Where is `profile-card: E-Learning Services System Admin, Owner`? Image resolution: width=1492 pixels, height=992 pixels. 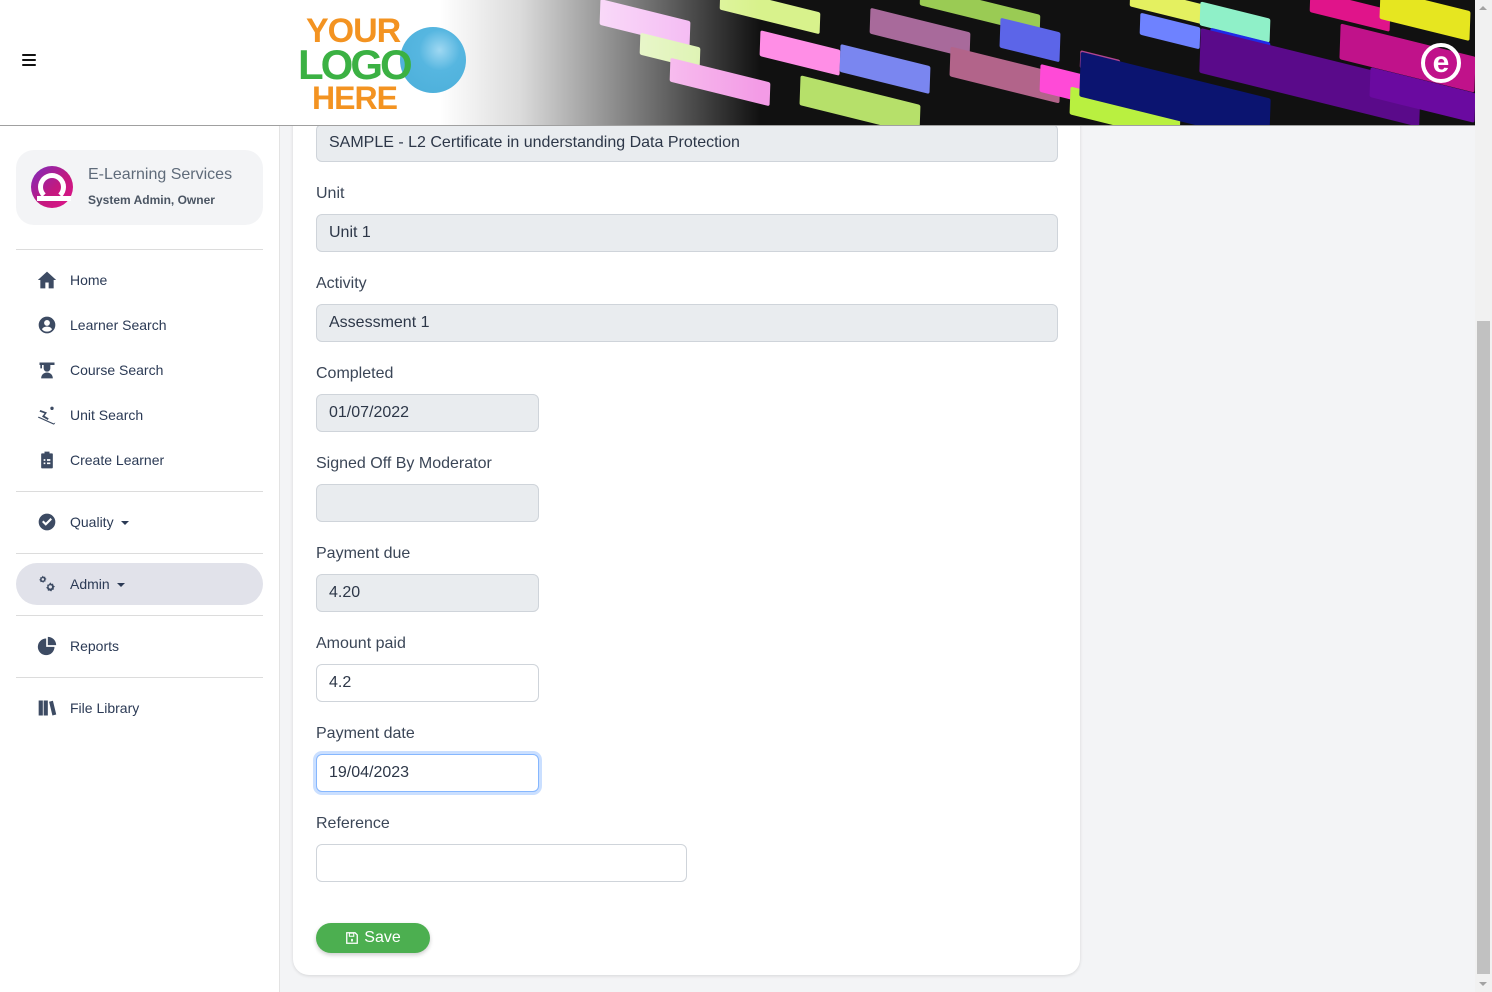 profile-card: E-Learning Services System Admin, Owner is located at coordinates (139, 187).